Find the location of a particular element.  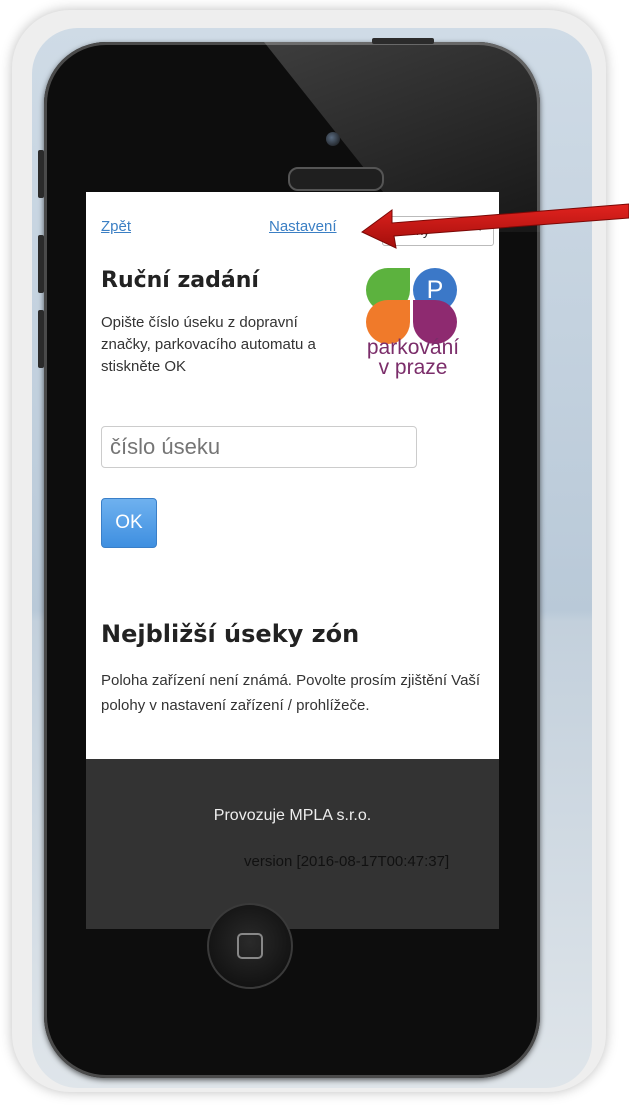

section-number-input is located at coordinates (259, 447).